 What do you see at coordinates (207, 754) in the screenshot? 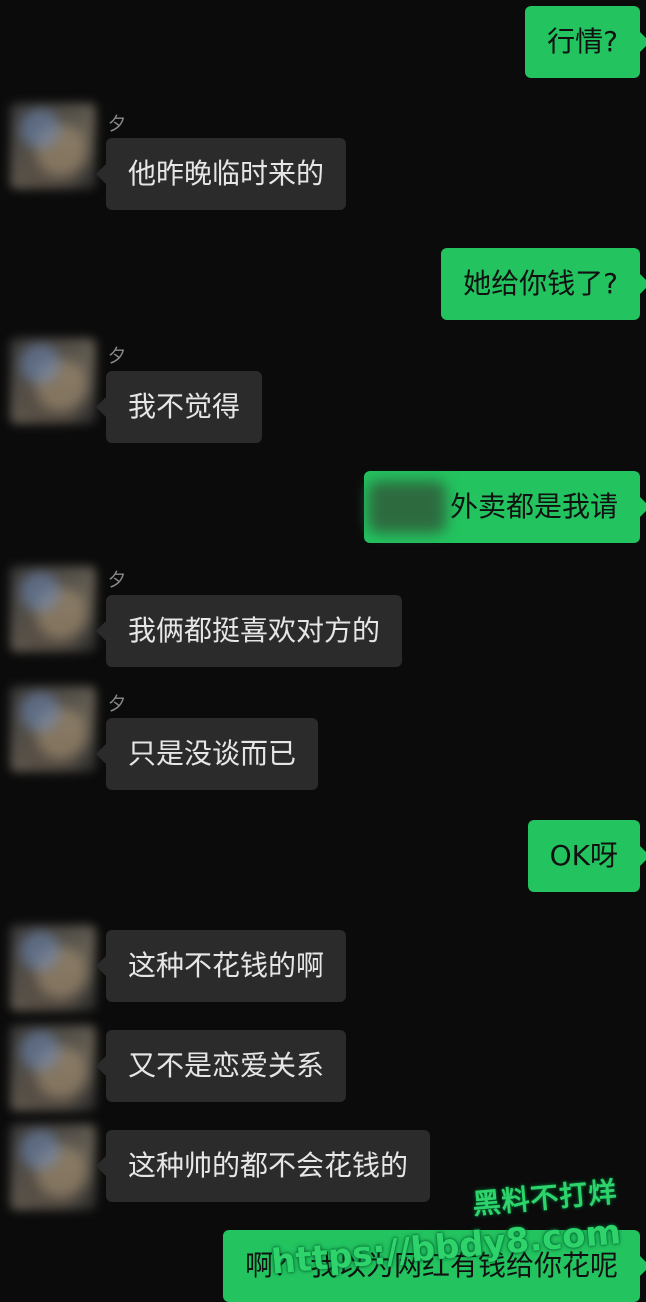
I see `incoming-message-bubble: 只是没谈而已` at bounding box center [207, 754].